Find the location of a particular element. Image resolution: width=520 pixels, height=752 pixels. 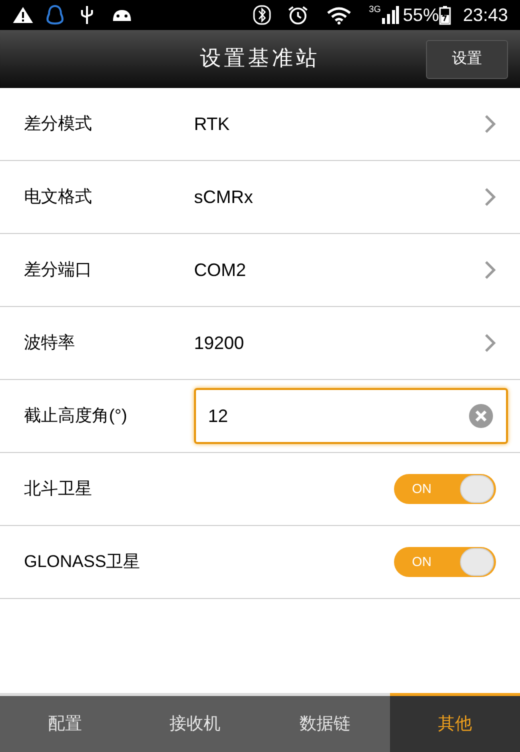

tab: 其他 is located at coordinates (455, 722).